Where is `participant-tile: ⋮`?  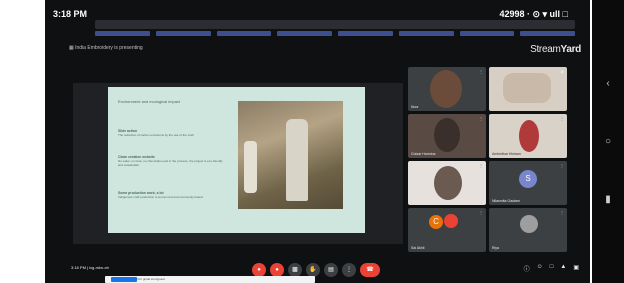
participant-tile: ⋮ is located at coordinates (447, 183).